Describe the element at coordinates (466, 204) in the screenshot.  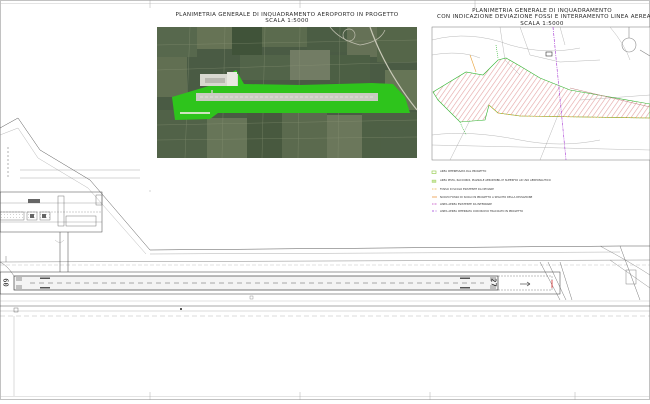
I see `legend-item: LINEA AEREA ESISTENTE DA INTERRARE` at that location.